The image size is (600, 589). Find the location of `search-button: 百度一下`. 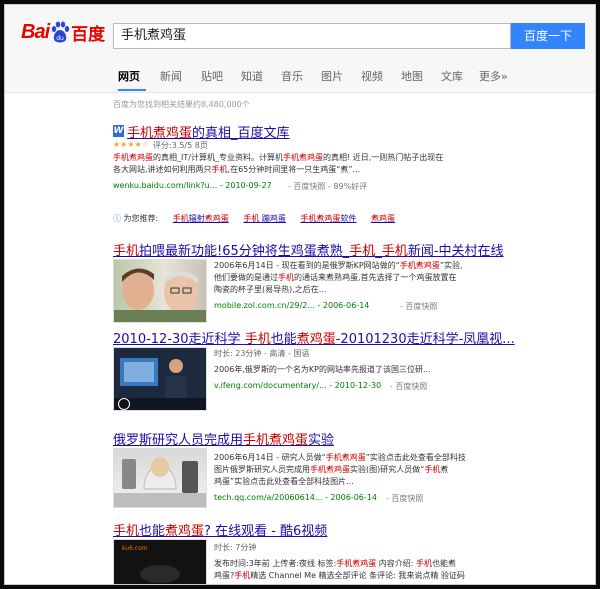

search-button: 百度一下 is located at coordinates (548, 36).